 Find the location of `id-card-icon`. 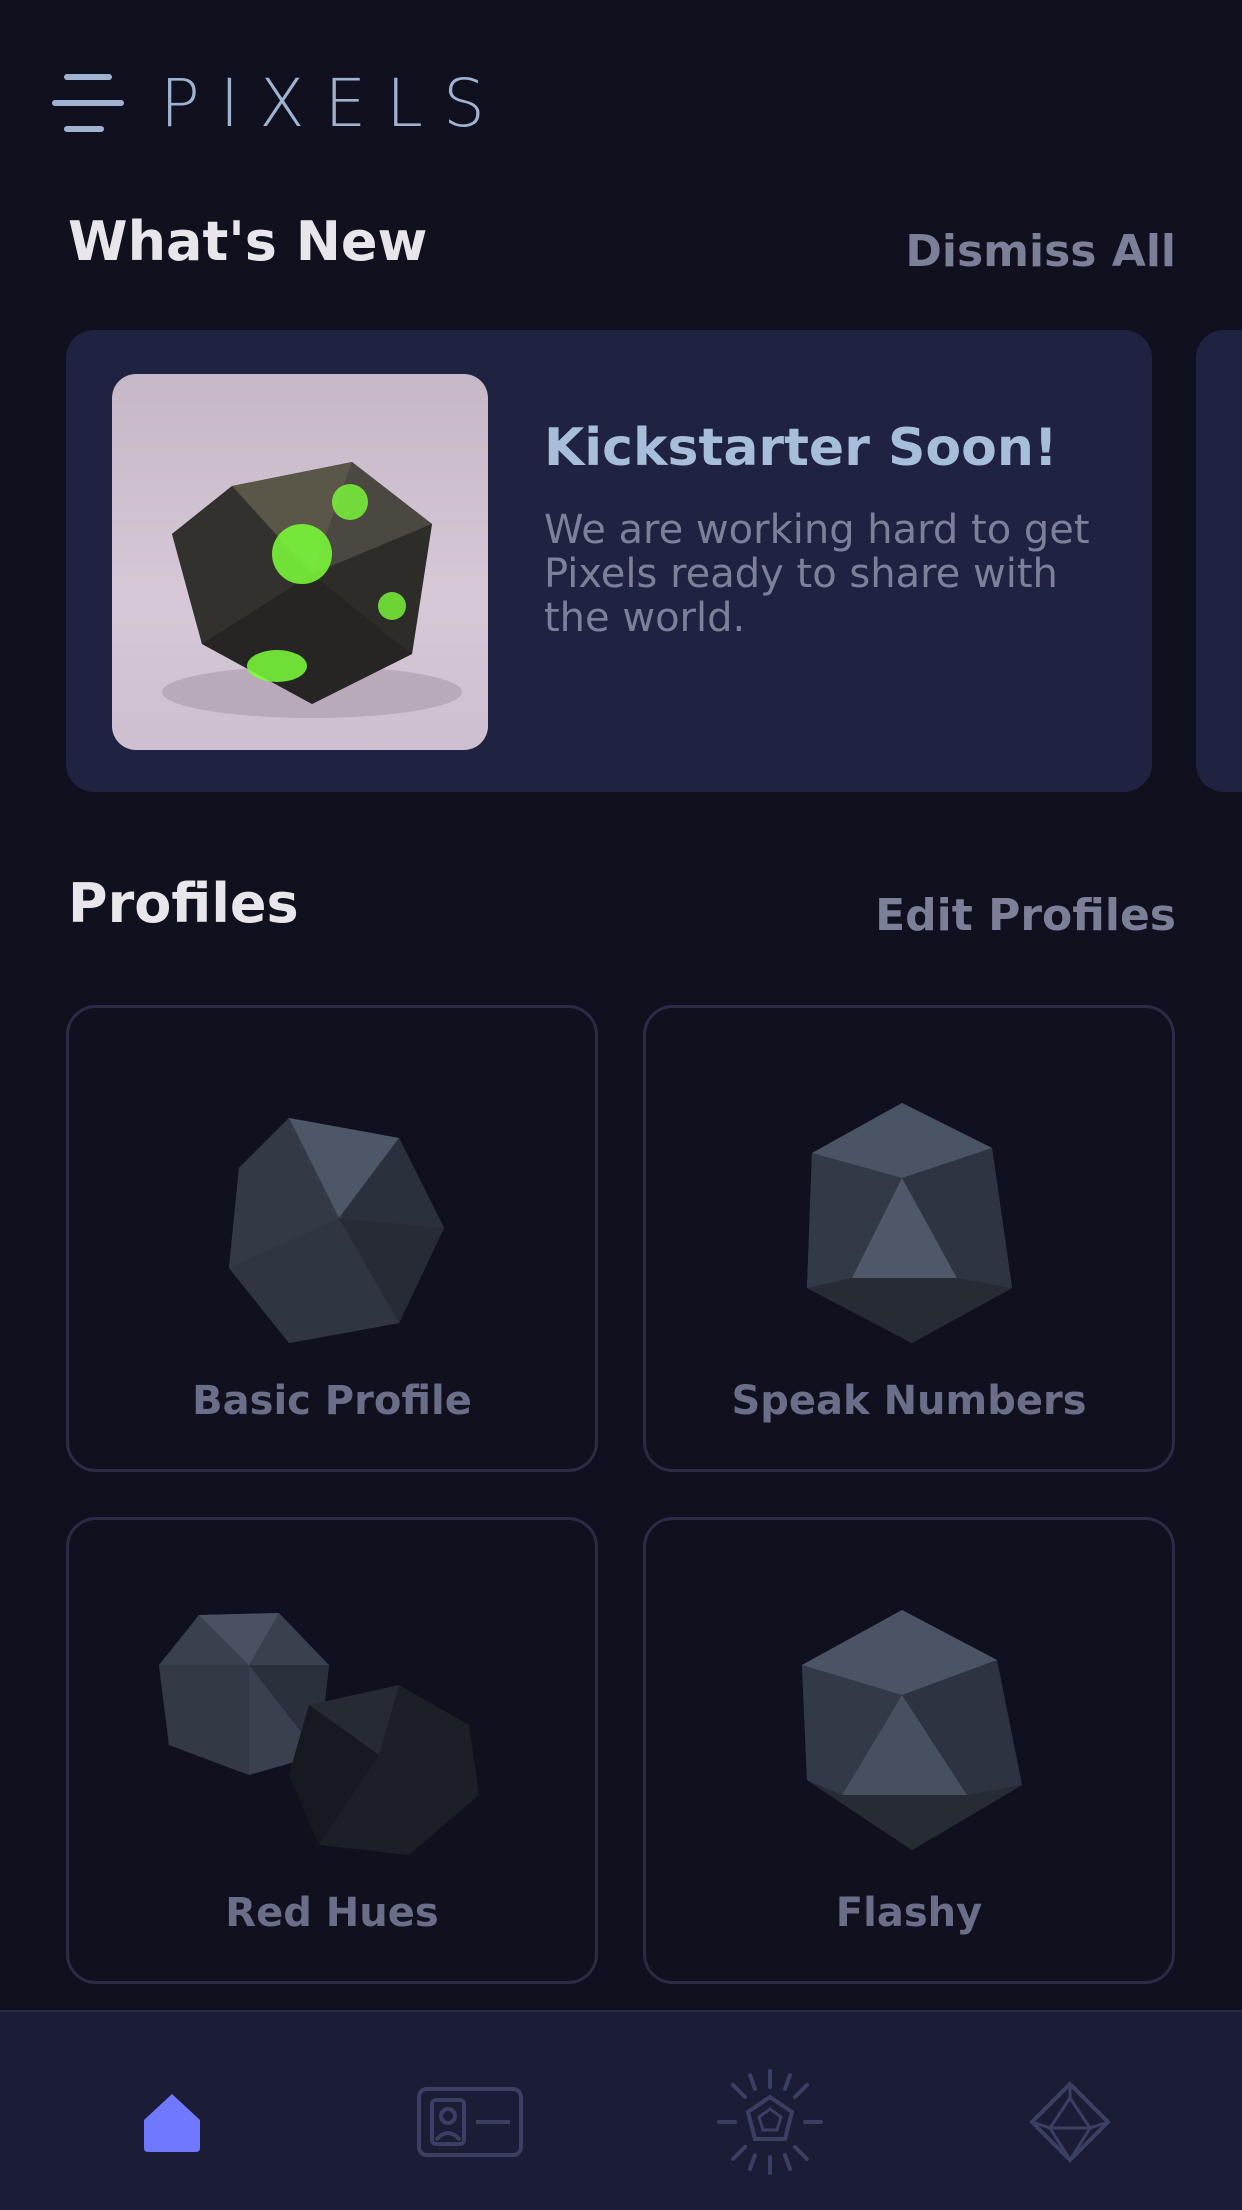

id-card-icon is located at coordinates (470, 2122).